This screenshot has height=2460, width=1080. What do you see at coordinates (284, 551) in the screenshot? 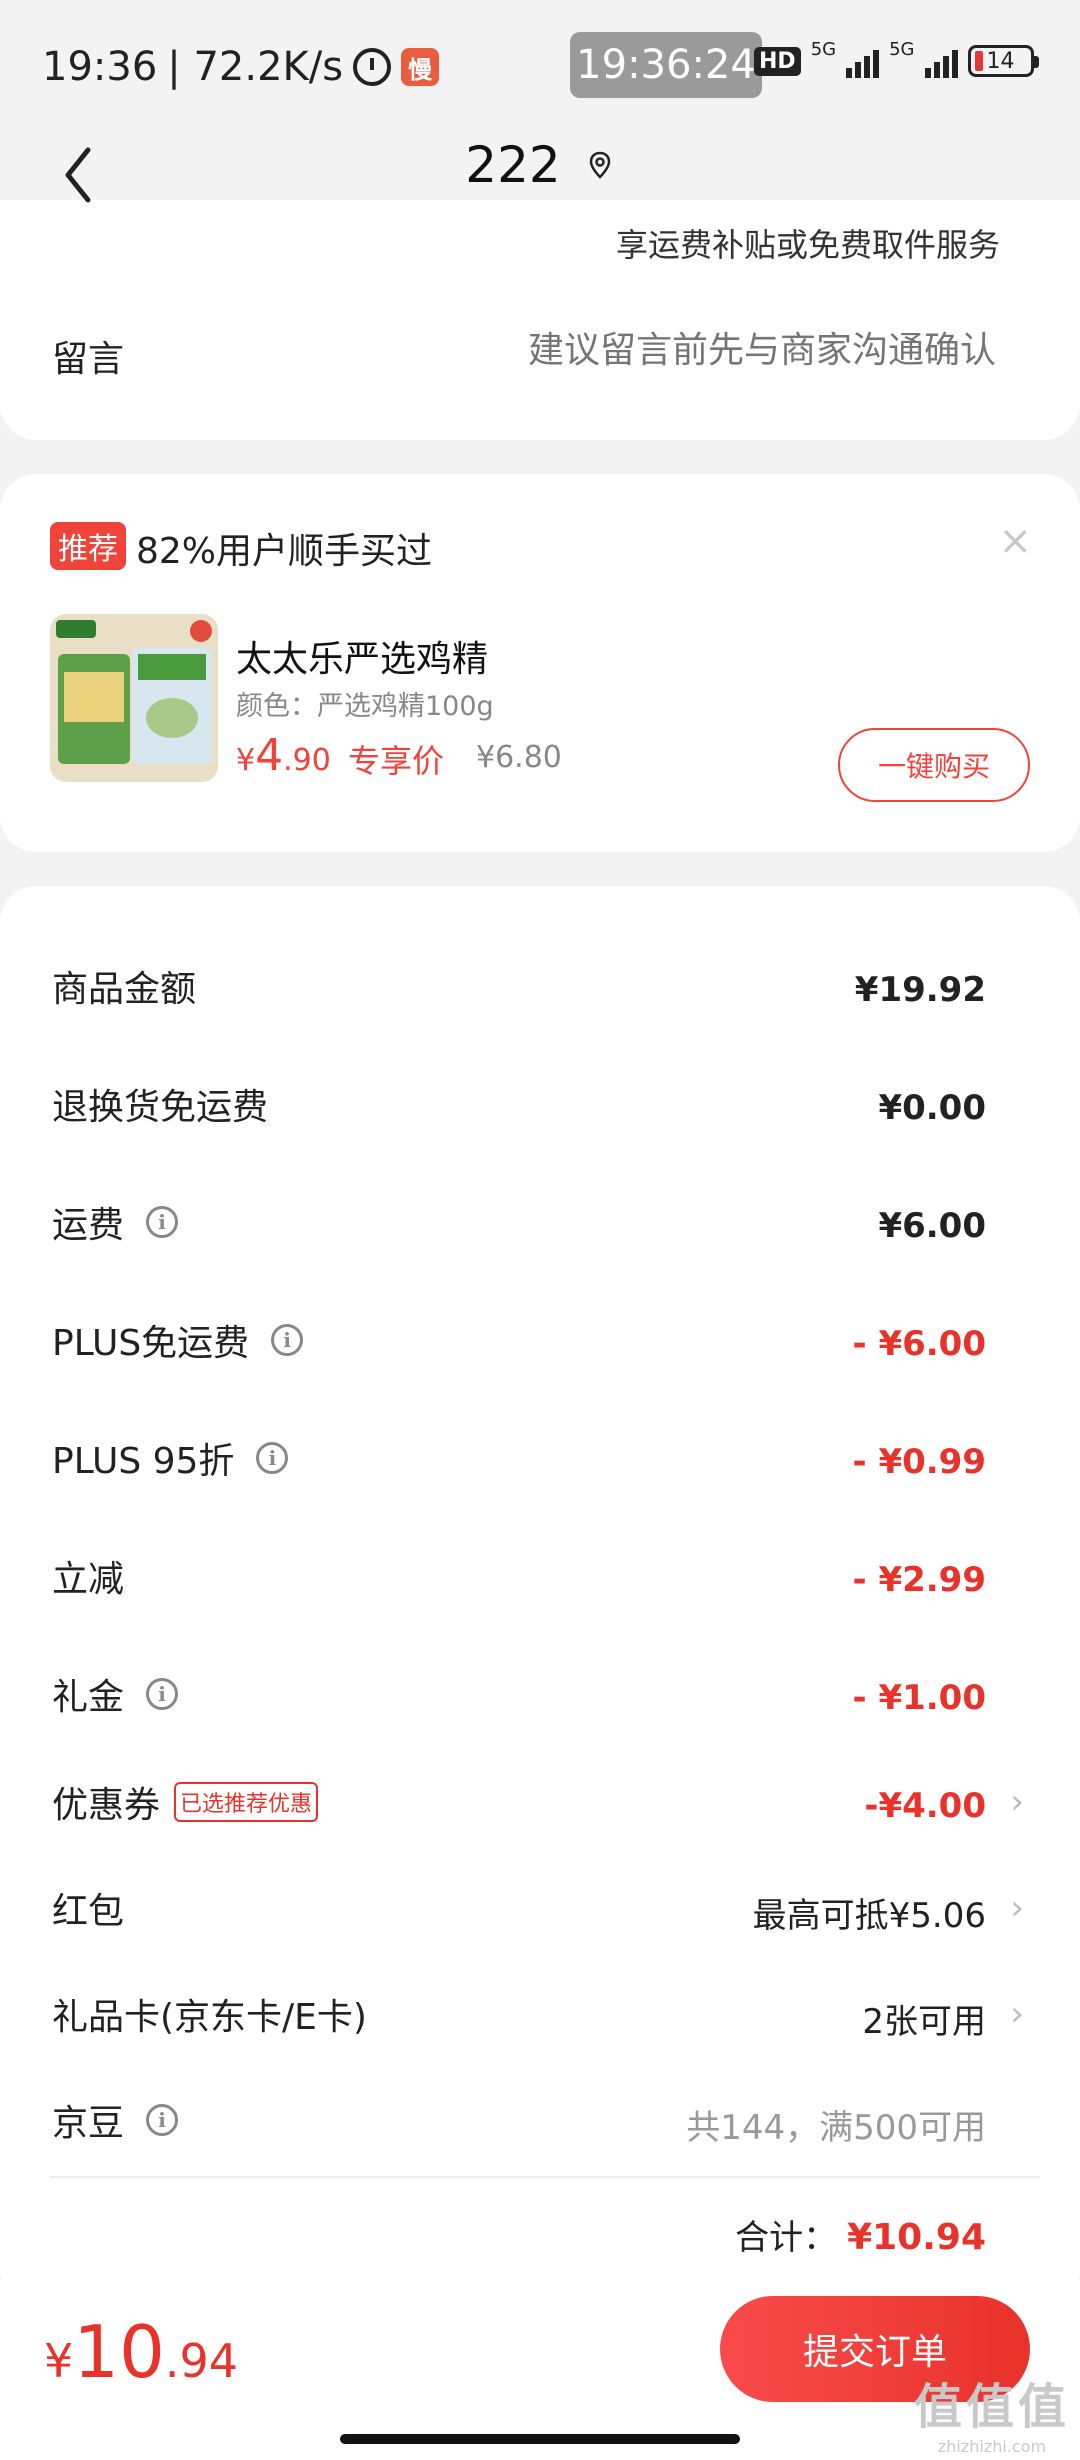
I see `recommend-text: 82%用户顺手买过` at bounding box center [284, 551].